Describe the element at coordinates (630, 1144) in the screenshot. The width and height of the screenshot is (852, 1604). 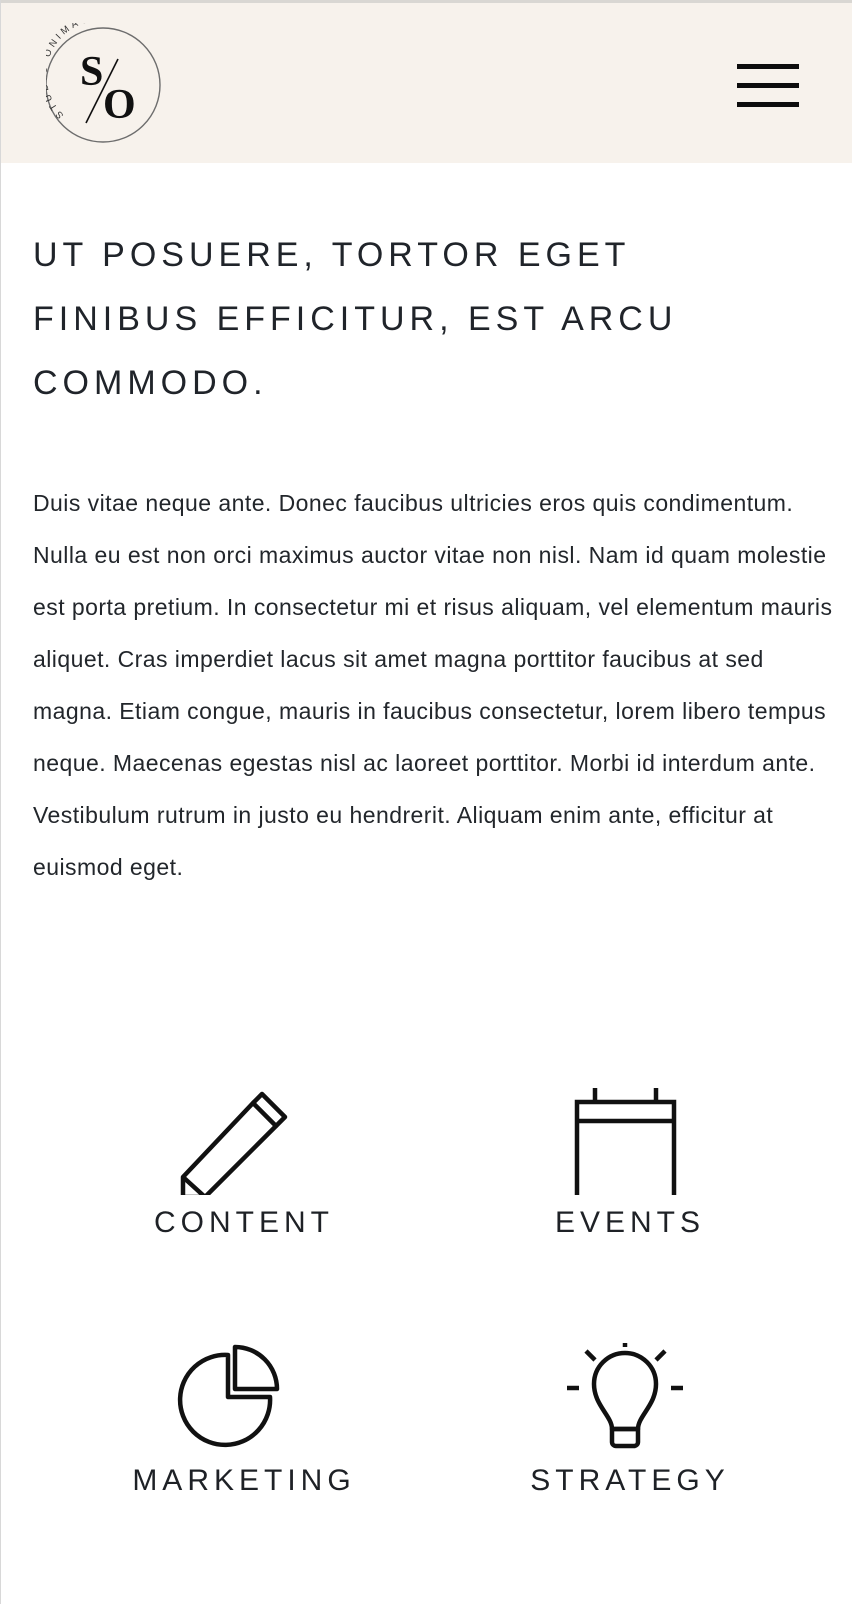
I see `calendar-icon` at that location.